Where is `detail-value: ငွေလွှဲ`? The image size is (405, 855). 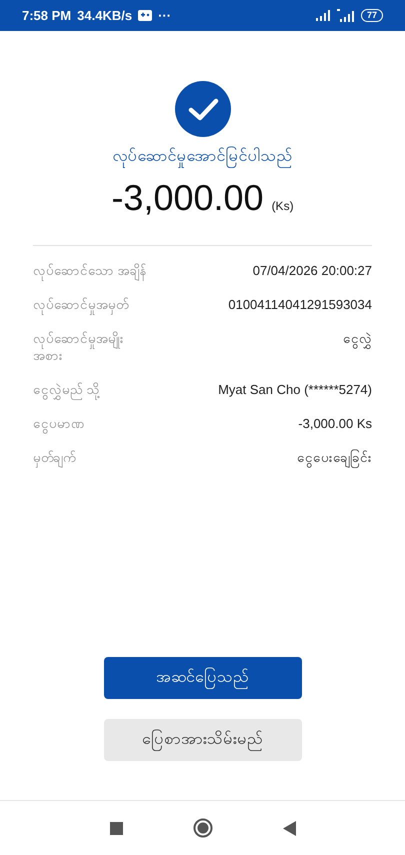
detail-value: ငွေလွှဲ is located at coordinates (357, 338).